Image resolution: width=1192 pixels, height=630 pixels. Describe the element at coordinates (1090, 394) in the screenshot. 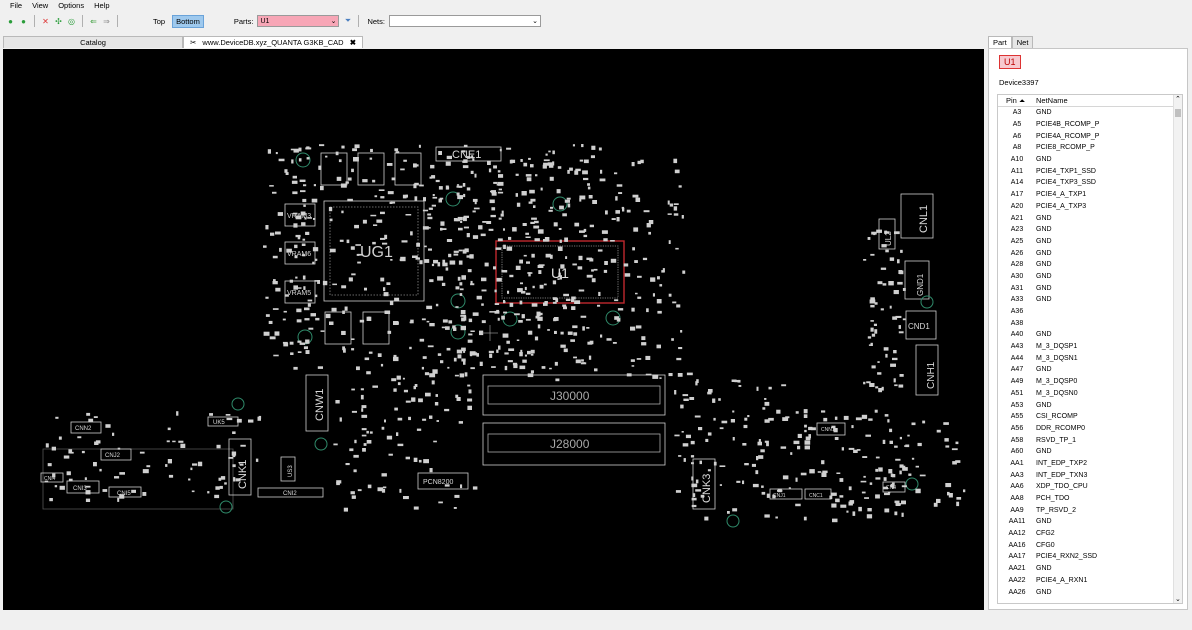

I see `table-row: A51 M_3_DQSN0` at that location.